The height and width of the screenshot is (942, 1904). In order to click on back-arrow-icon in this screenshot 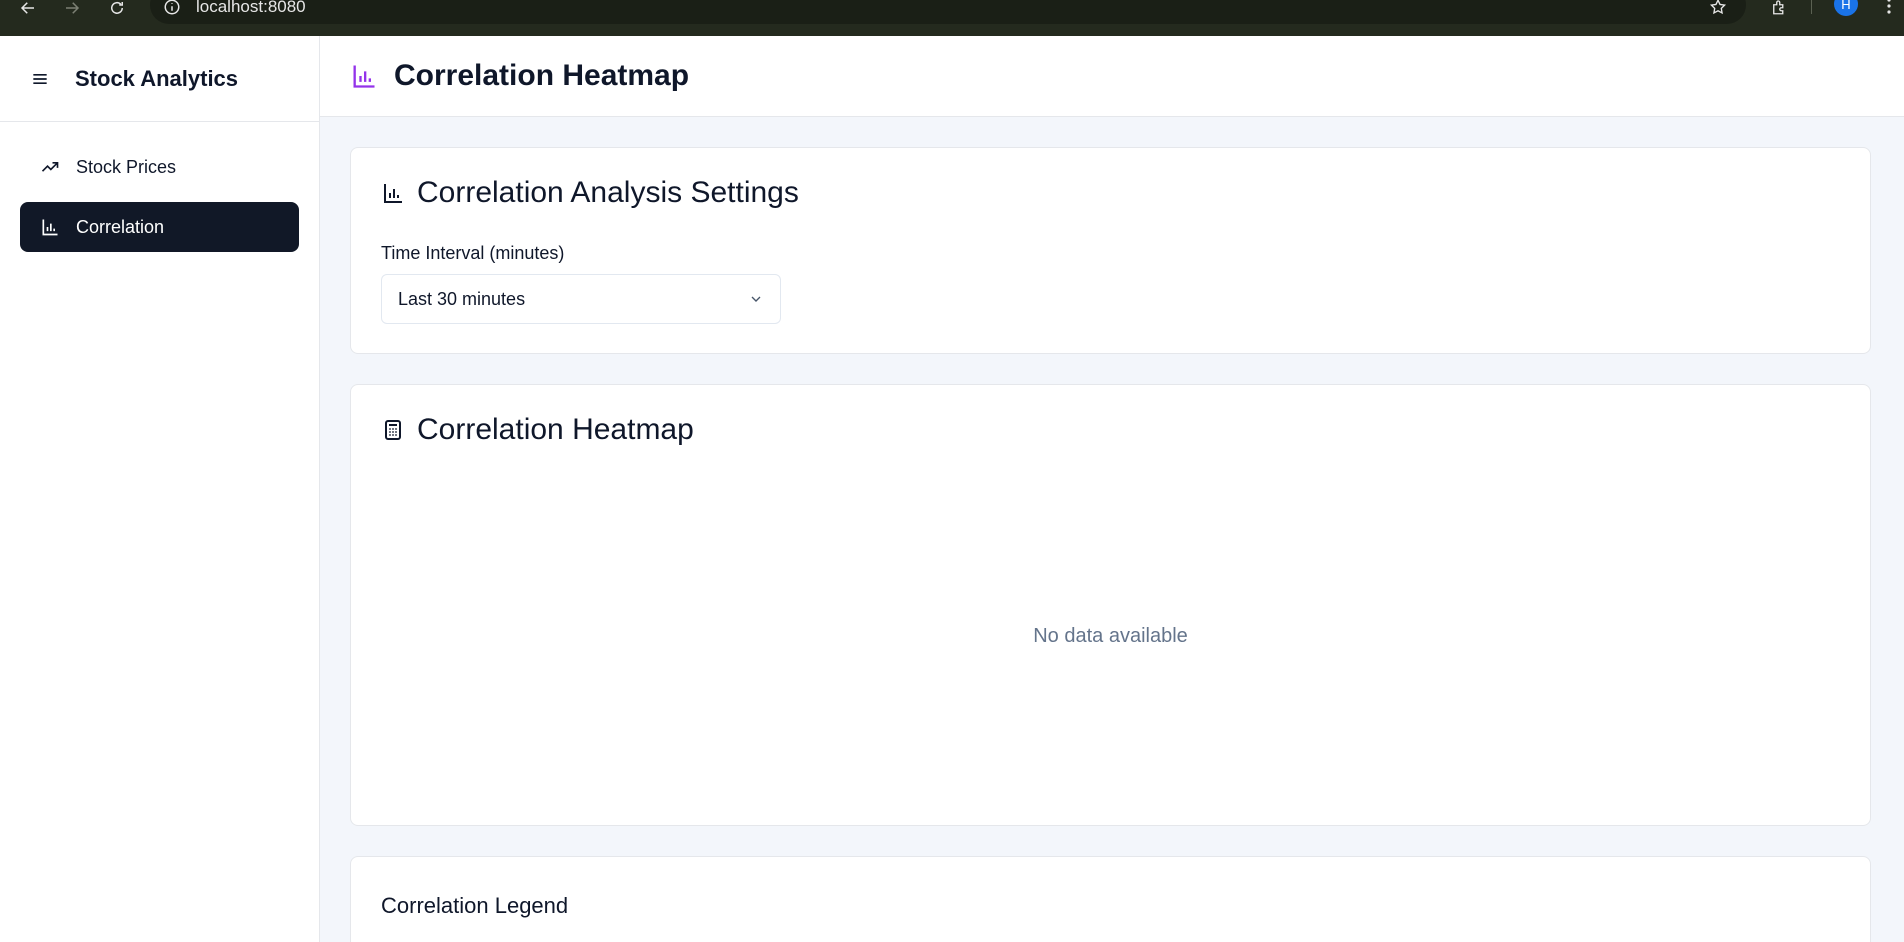, I will do `click(27, 8)`.